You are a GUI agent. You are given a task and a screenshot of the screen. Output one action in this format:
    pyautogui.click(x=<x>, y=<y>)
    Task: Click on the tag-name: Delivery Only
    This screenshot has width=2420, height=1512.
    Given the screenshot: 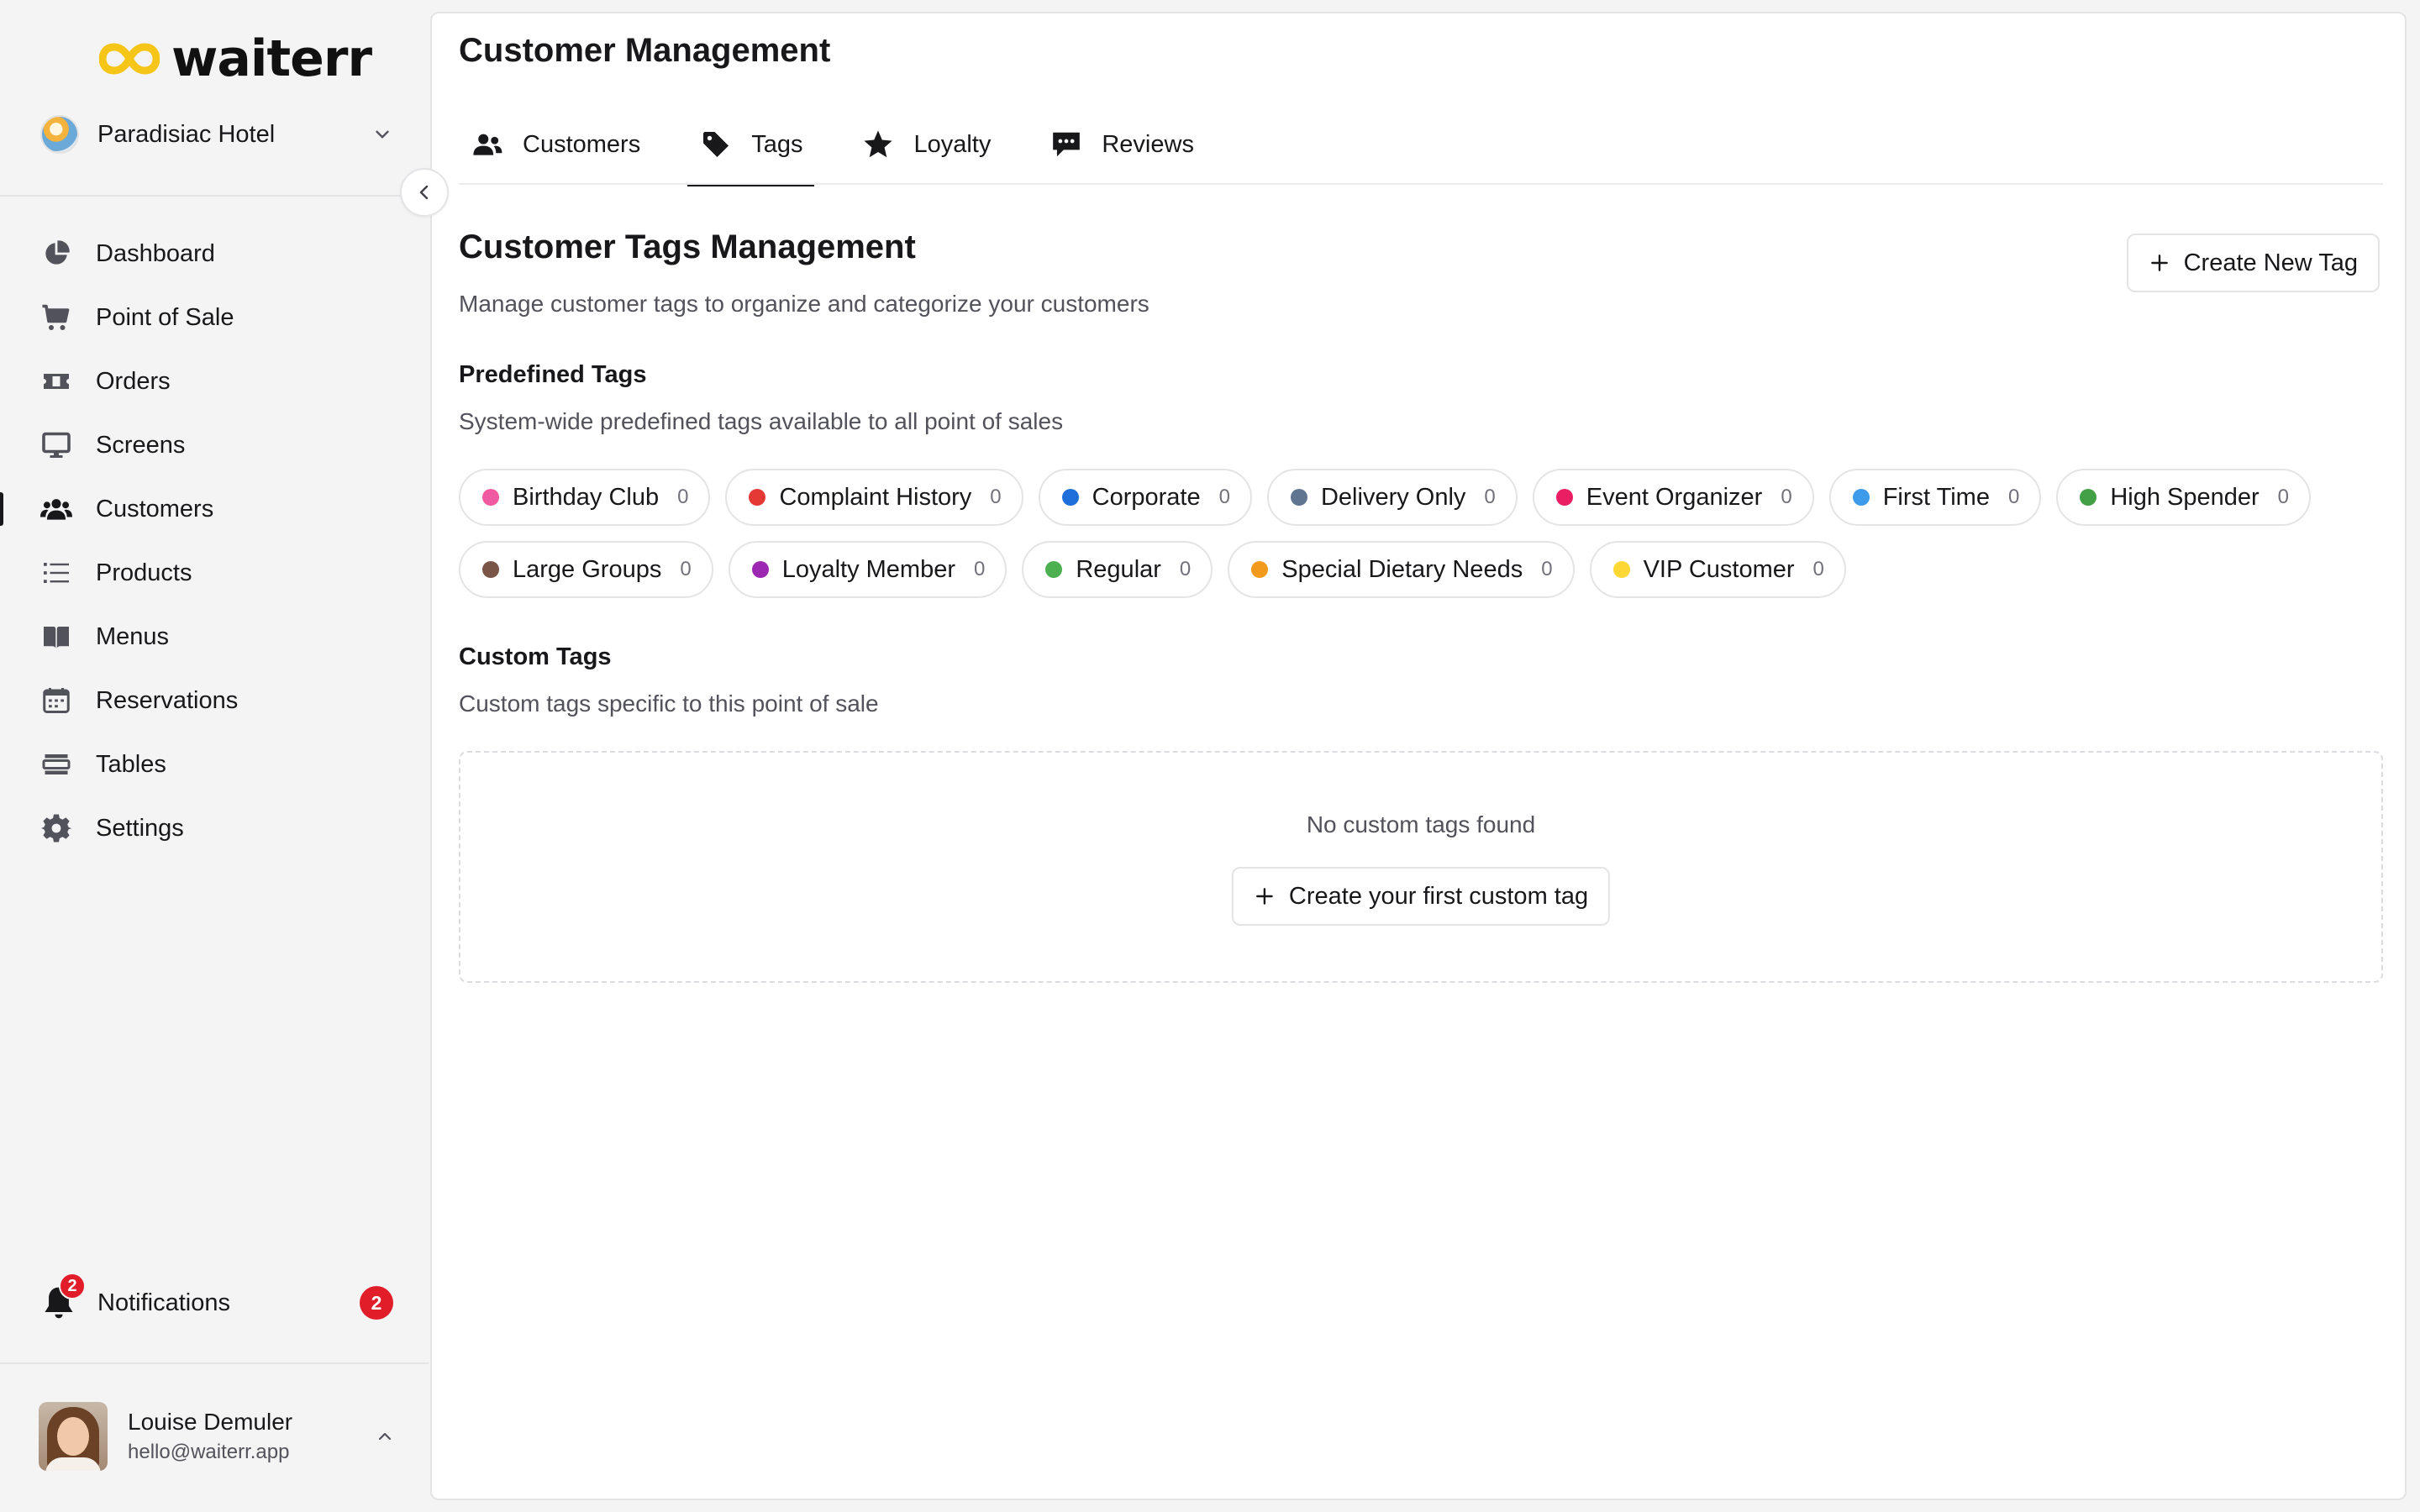 What is the action you would take?
    pyautogui.click(x=1393, y=497)
    